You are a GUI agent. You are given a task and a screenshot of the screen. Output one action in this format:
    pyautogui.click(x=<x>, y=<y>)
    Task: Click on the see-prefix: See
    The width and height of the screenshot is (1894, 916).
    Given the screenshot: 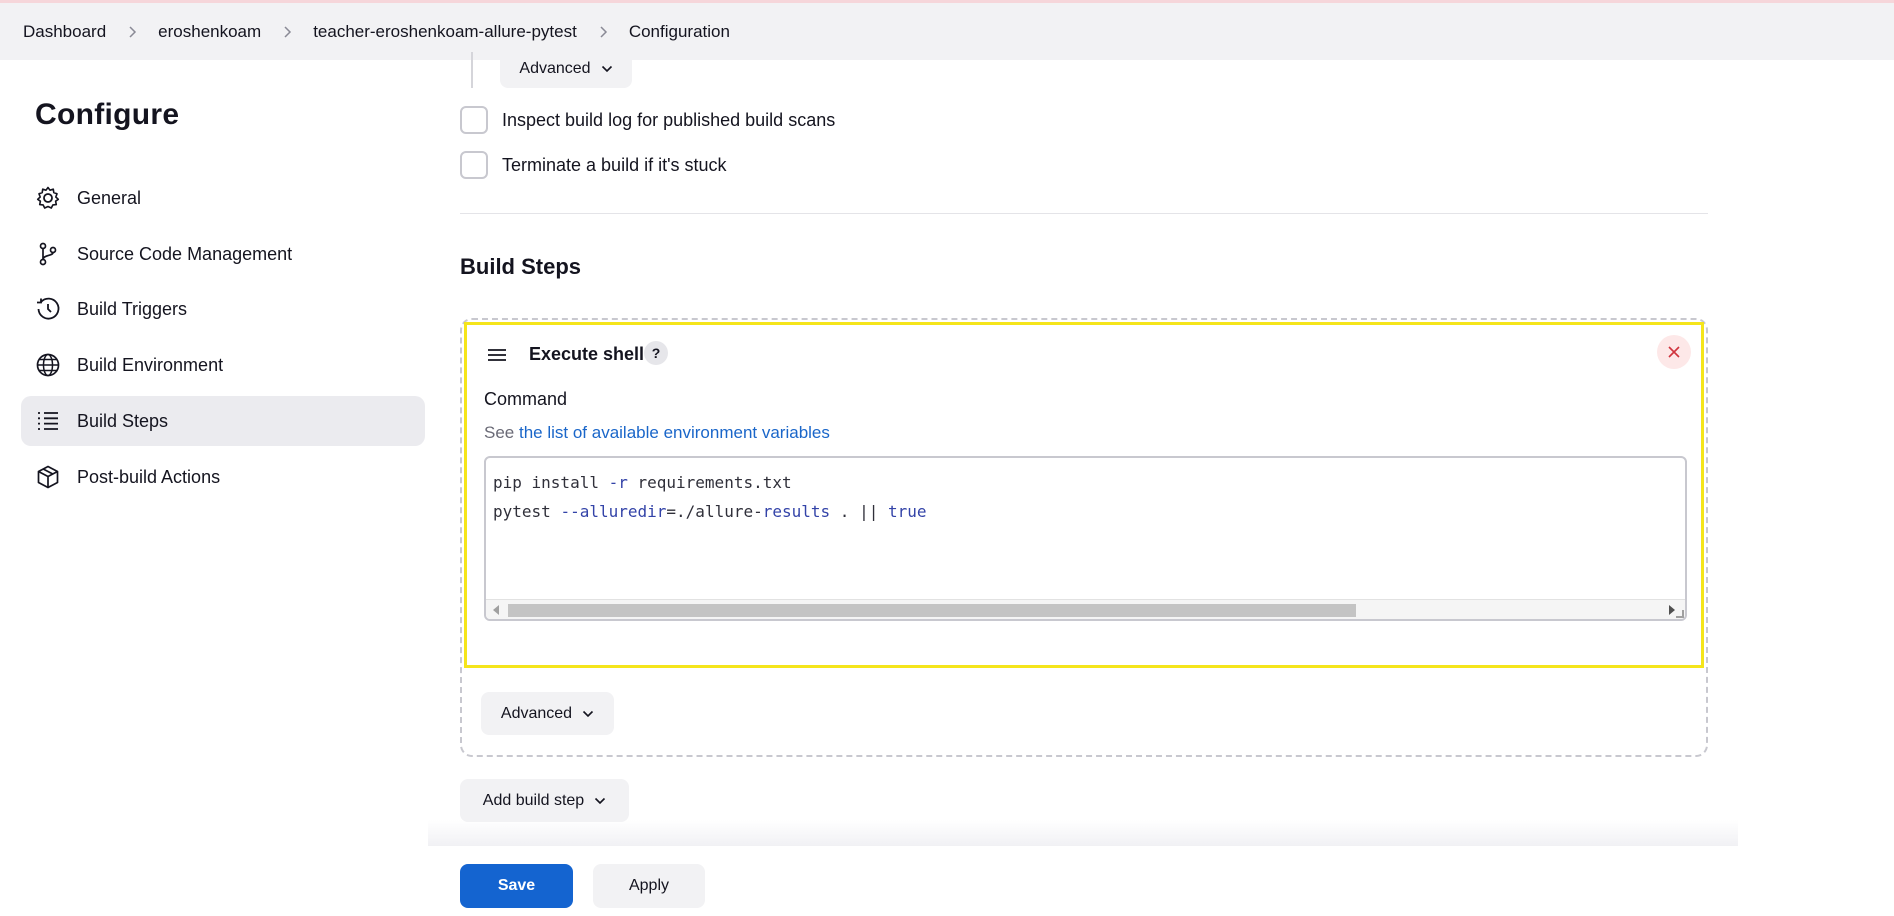 What is the action you would take?
    pyautogui.click(x=499, y=432)
    